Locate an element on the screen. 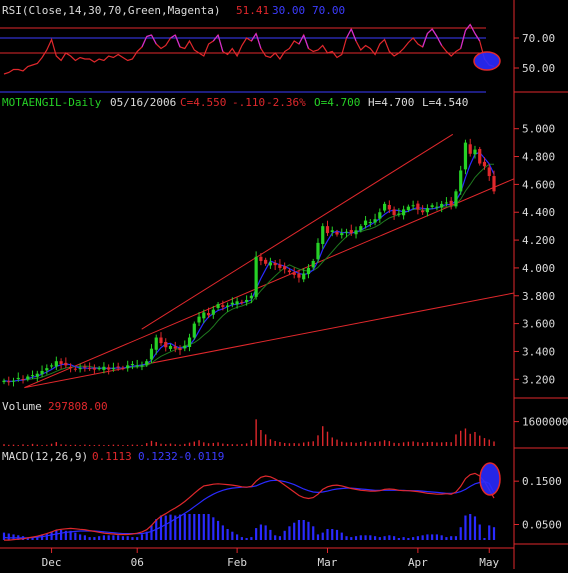 The image size is (568, 573). price-high: H=4.700 is located at coordinates (391, 102).